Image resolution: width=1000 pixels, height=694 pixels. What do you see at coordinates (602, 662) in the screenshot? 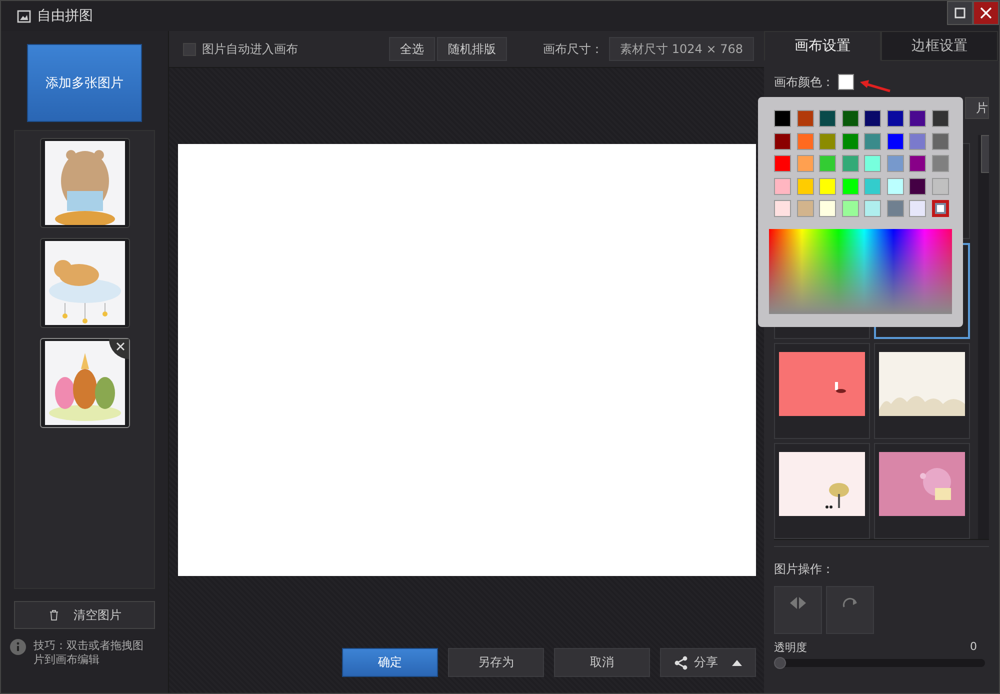
I see `action-button: 取消` at bounding box center [602, 662].